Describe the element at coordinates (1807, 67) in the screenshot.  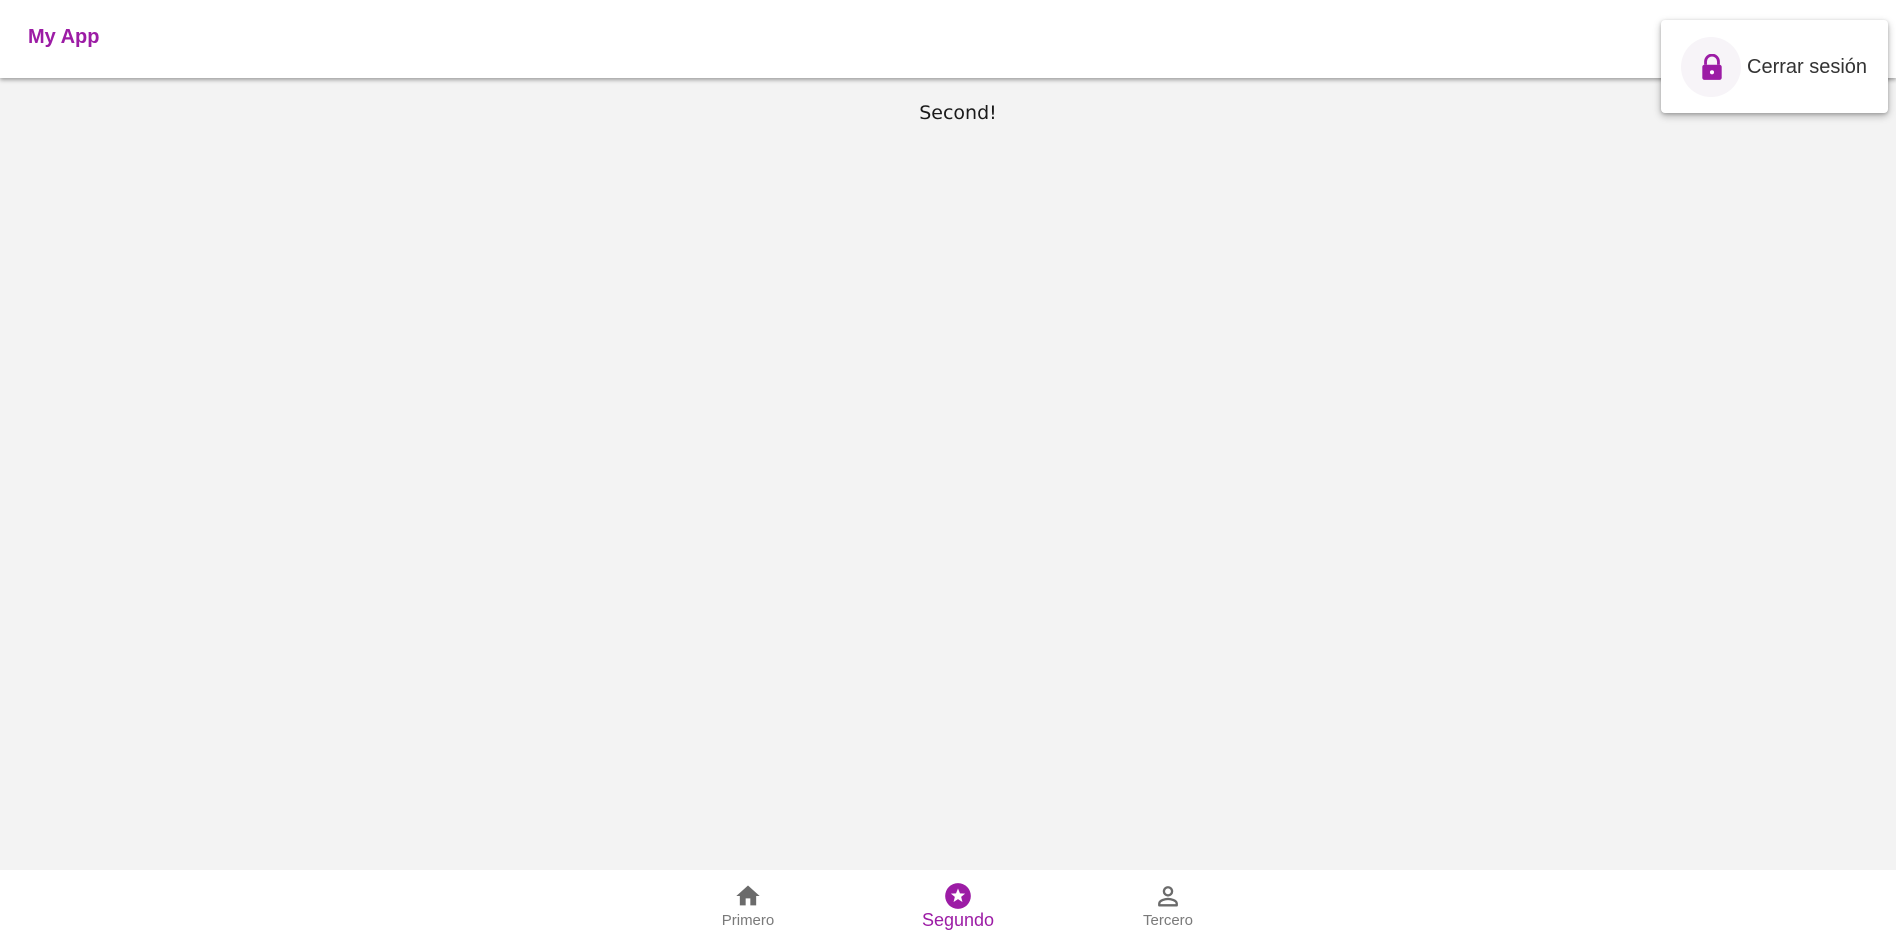
I see `logout-label: Cerrar sesión` at that location.